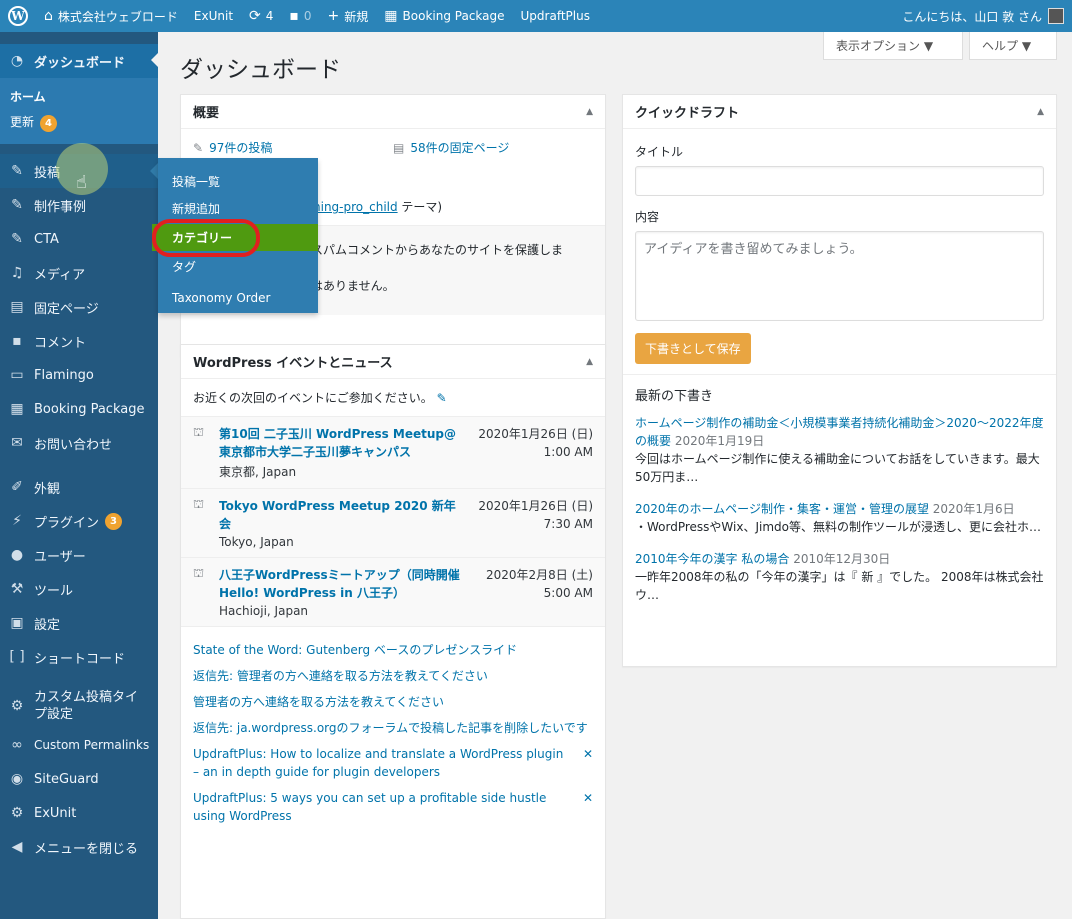 The height and width of the screenshot is (919, 1072). What do you see at coordinates (341, 515) in the screenshot?
I see `event-title-link: Tokyo WordPress Meetup 2020 新年会` at bounding box center [341, 515].